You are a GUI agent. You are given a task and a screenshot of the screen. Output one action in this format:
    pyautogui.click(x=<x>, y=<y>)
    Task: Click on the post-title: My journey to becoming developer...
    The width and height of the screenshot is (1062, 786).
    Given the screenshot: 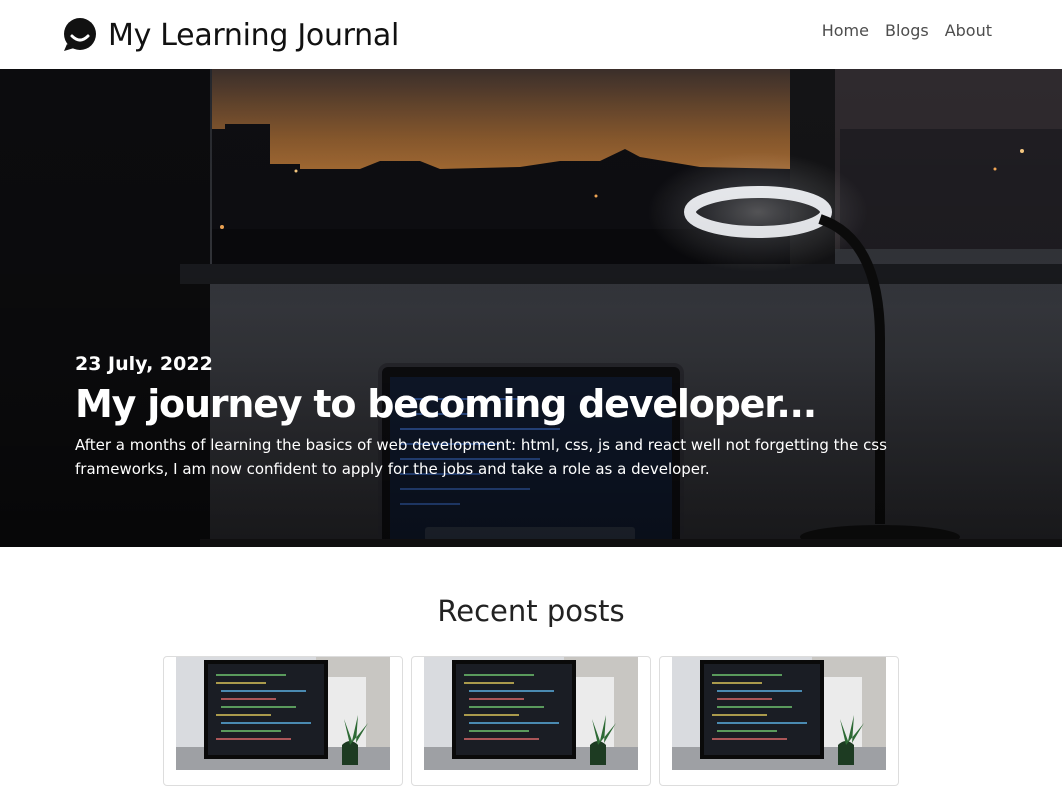 What is the action you would take?
    pyautogui.click(x=525, y=404)
    